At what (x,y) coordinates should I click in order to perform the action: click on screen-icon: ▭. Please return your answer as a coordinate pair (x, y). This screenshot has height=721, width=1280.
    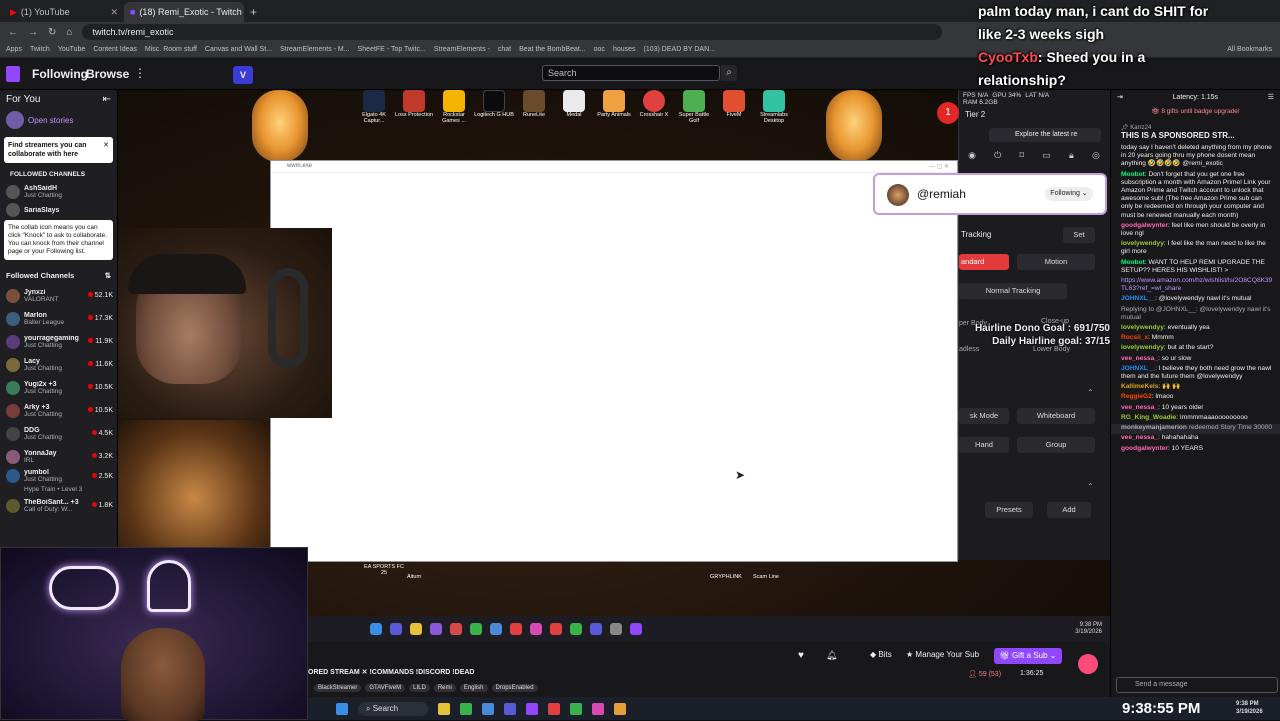
    Looking at the image, I should click on (1046, 155).